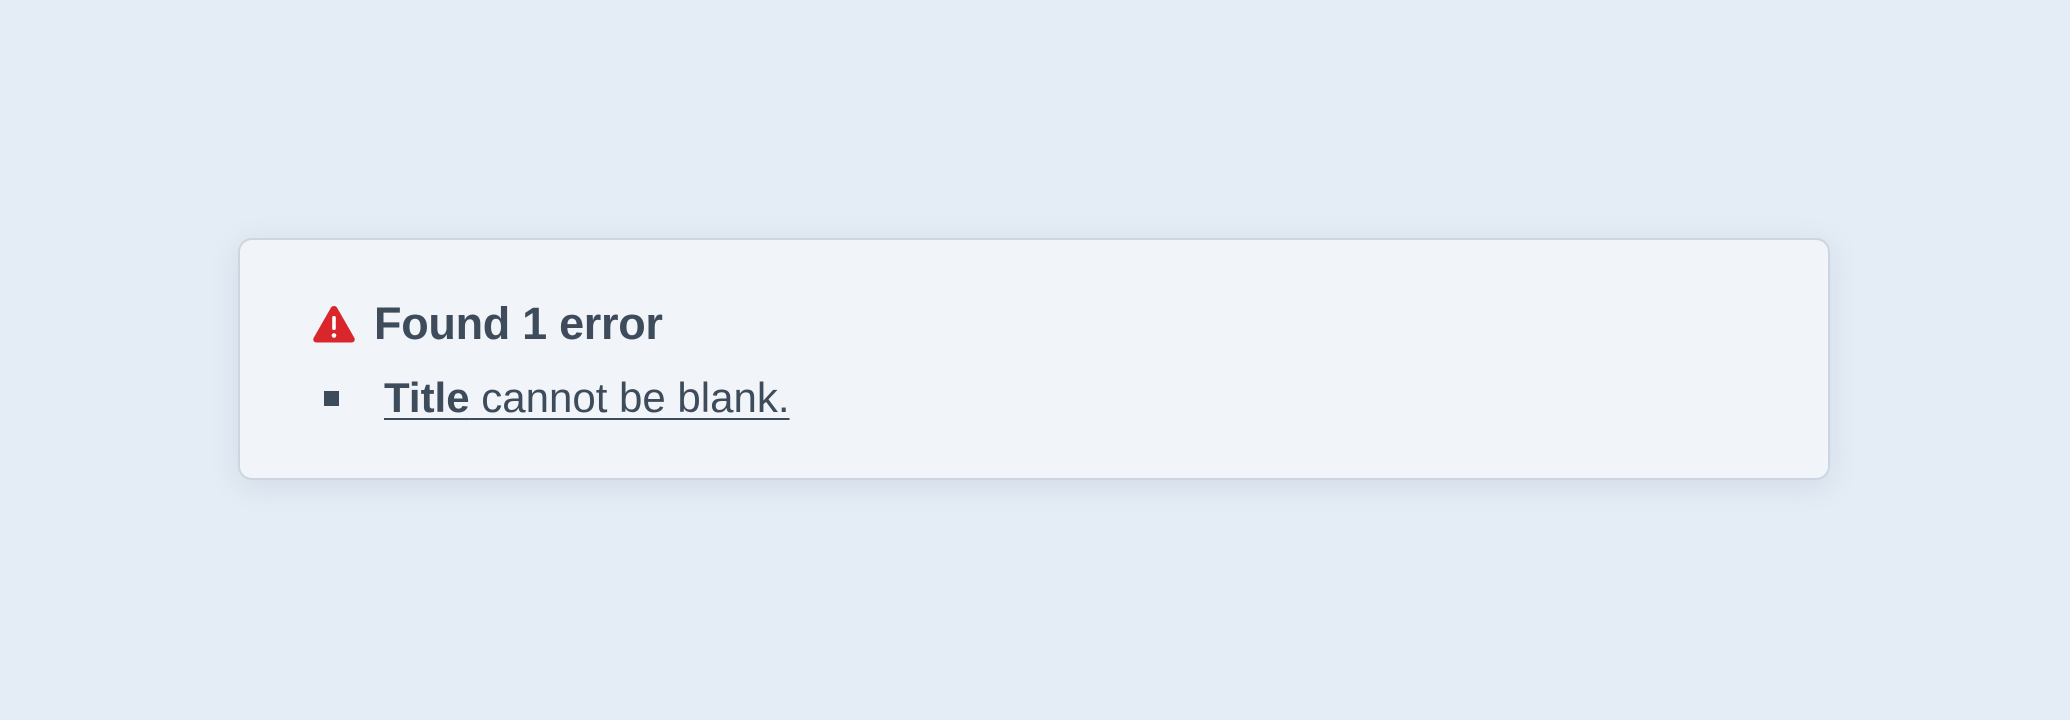  What do you see at coordinates (518, 323) in the screenshot?
I see `error-summary-heading: Found 1 error` at bounding box center [518, 323].